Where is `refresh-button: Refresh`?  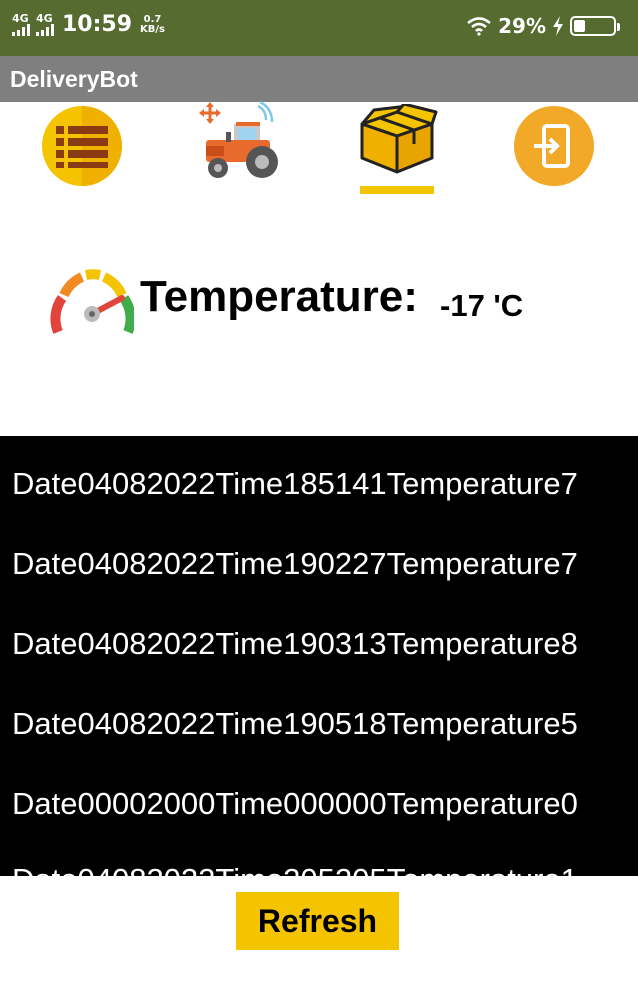
refresh-button: Refresh is located at coordinates (317, 921).